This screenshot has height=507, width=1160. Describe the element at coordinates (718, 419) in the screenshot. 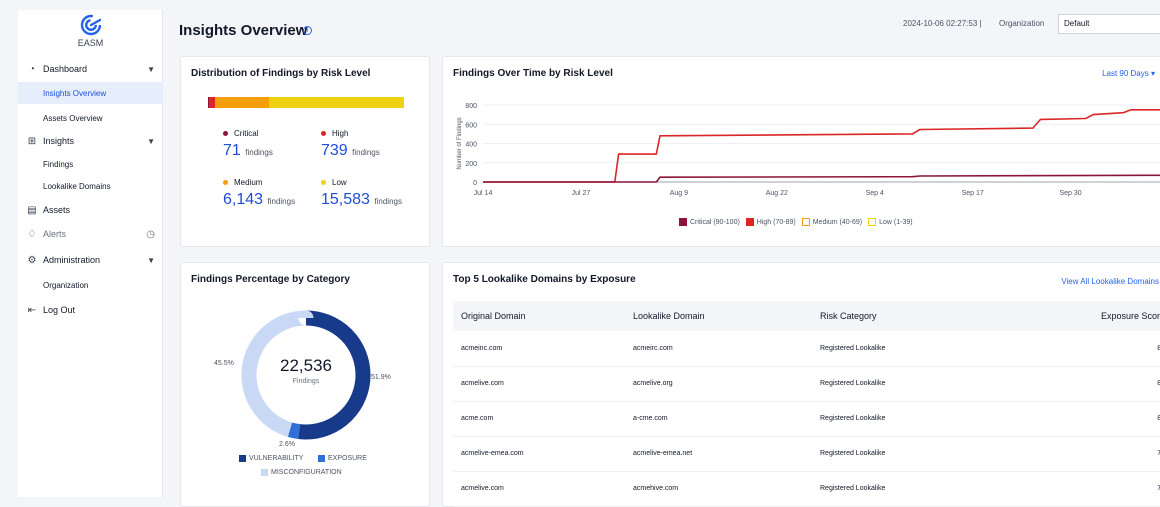

I see `lookalike-domain-cell: a-cme.com` at that location.